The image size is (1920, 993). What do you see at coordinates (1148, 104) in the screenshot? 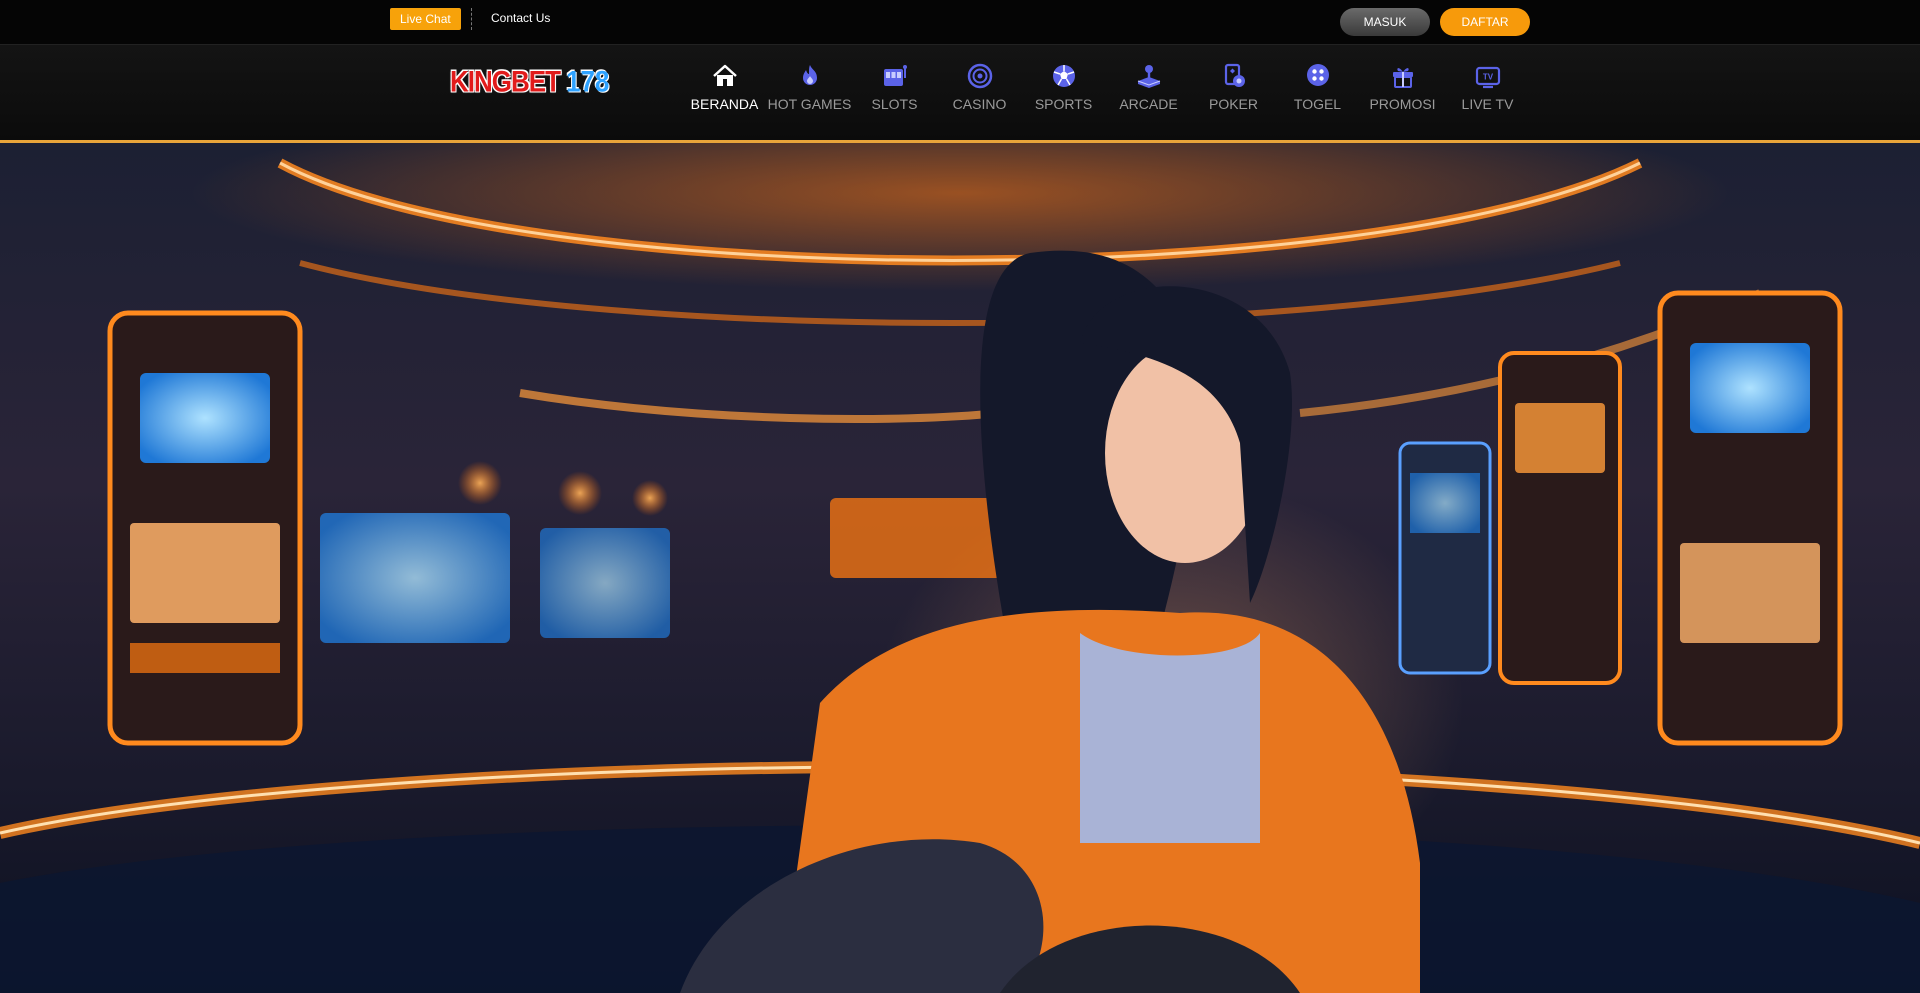
I see `nav-label: ARCADE` at bounding box center [1148, 104].